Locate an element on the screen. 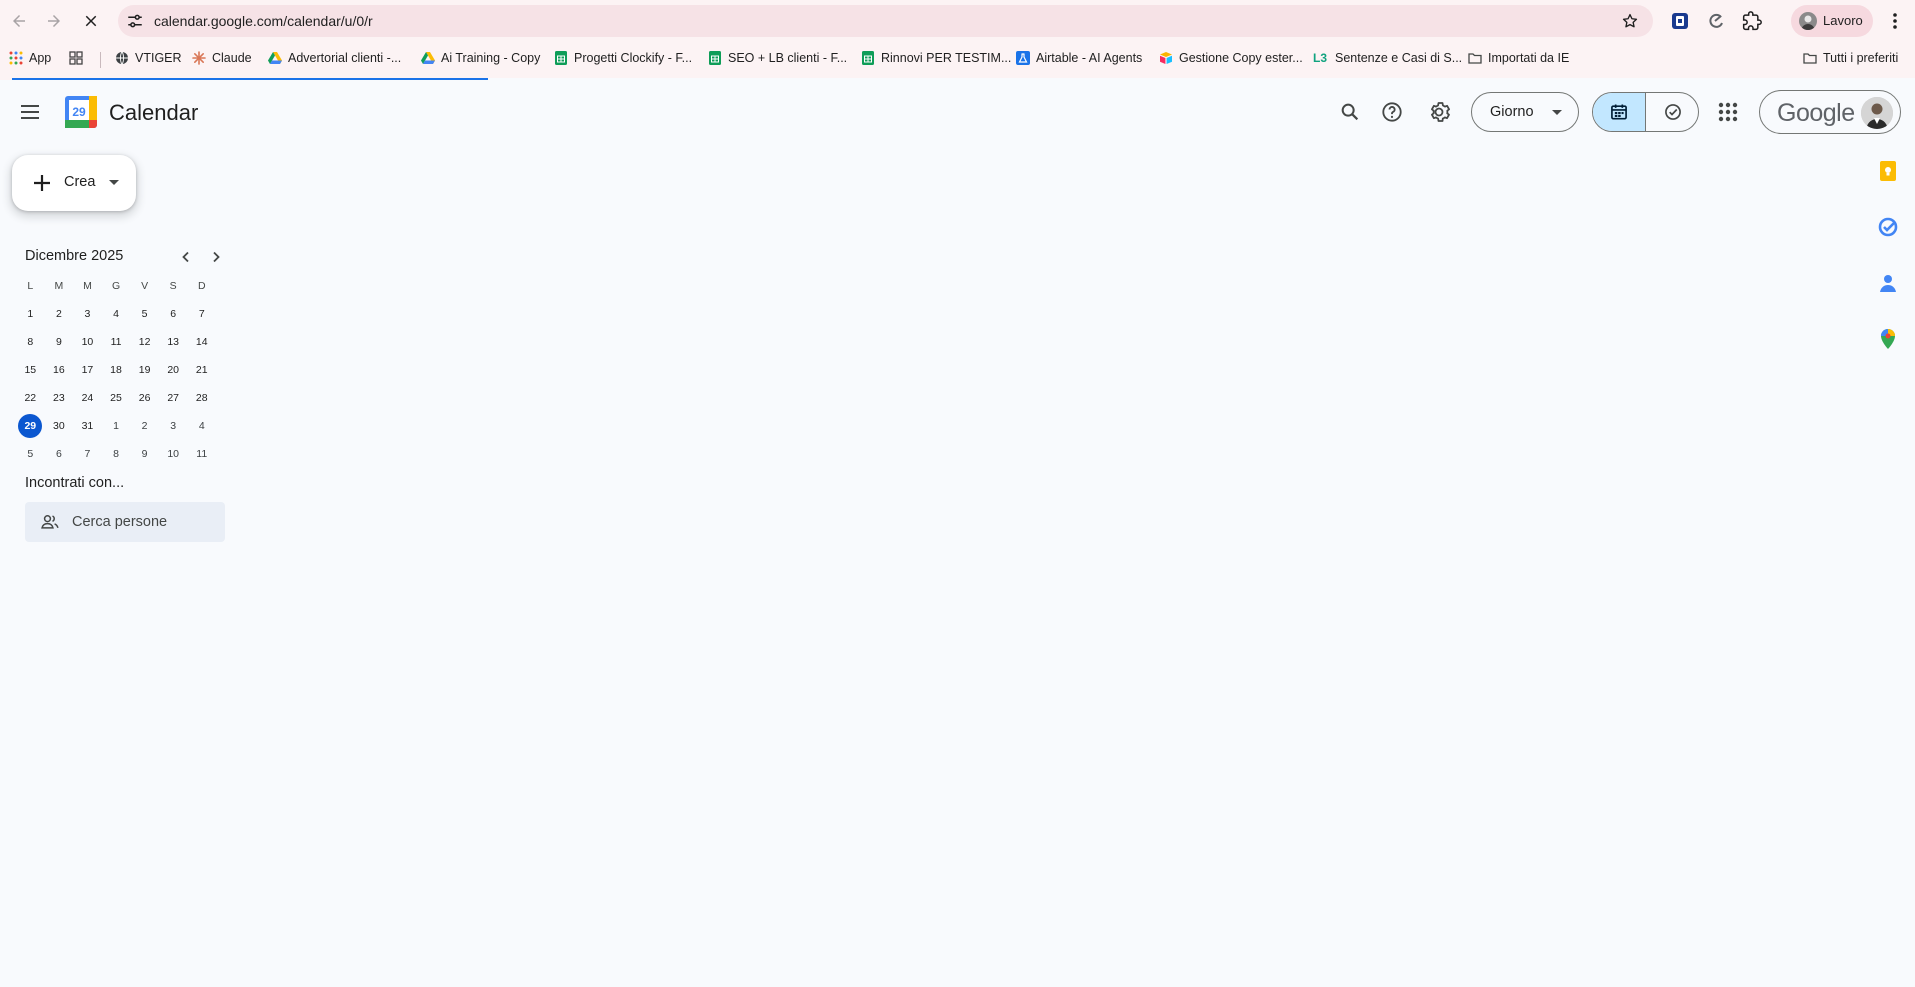 This screenshot has height=987, width=1915. google-wordmark: Google is located at coordinates (1816, 113).